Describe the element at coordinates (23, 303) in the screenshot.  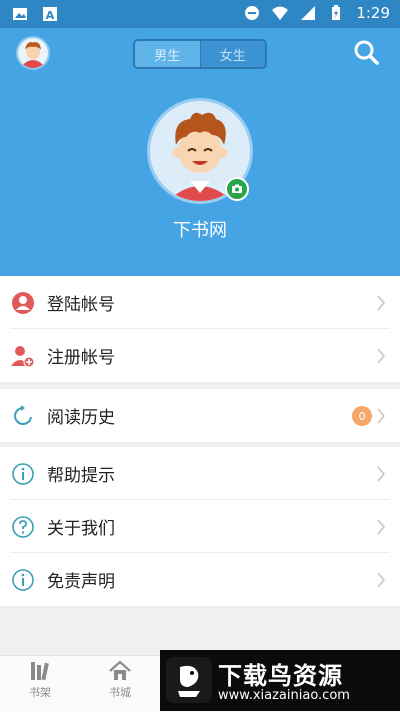
I see `user-icon` at that location.